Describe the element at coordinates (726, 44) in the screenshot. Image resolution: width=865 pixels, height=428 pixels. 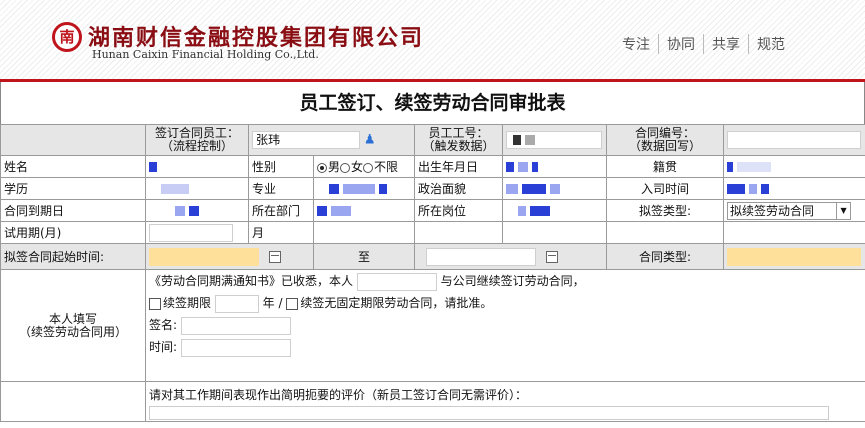
I see `slogan-item: 共享` at that location.